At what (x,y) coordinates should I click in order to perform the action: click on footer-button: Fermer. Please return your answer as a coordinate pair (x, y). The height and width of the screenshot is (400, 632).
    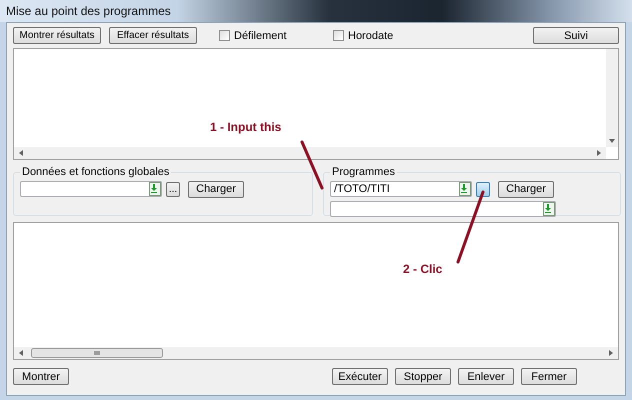
    Looking at the image, I should click on (549, 376).